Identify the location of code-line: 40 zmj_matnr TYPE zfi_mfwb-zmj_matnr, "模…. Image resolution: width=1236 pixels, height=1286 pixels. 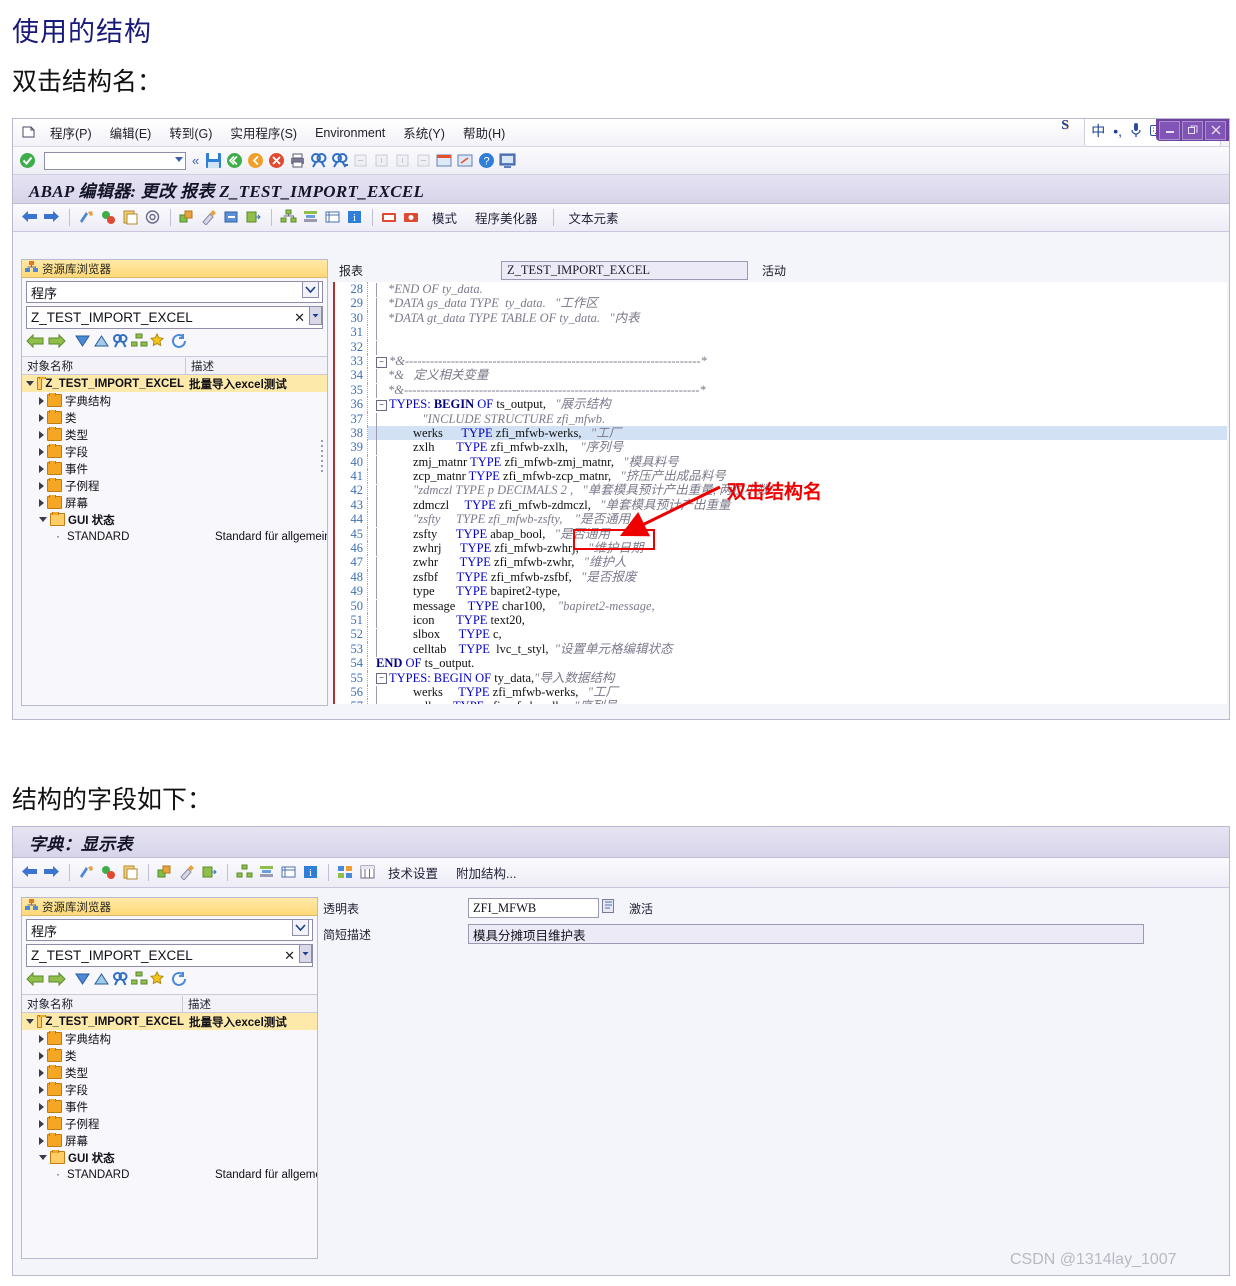
(781, 462).